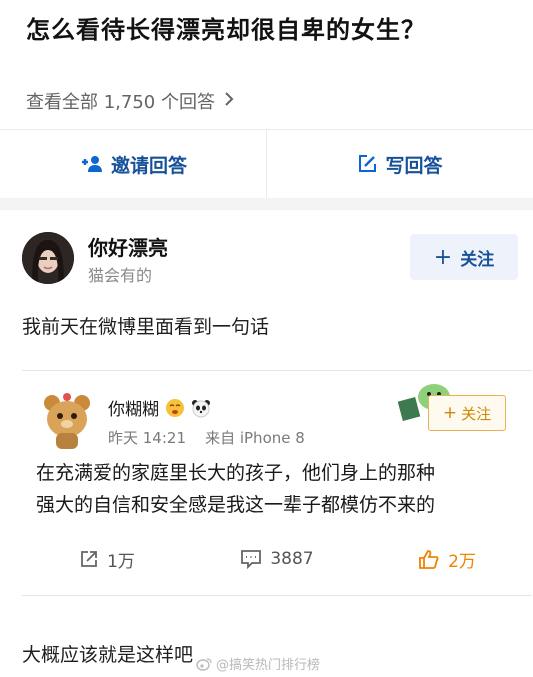 The width and height of the screenshot is (533, 677). I want to click on weibo-user-name: 你糊糊, so click(159, 407).